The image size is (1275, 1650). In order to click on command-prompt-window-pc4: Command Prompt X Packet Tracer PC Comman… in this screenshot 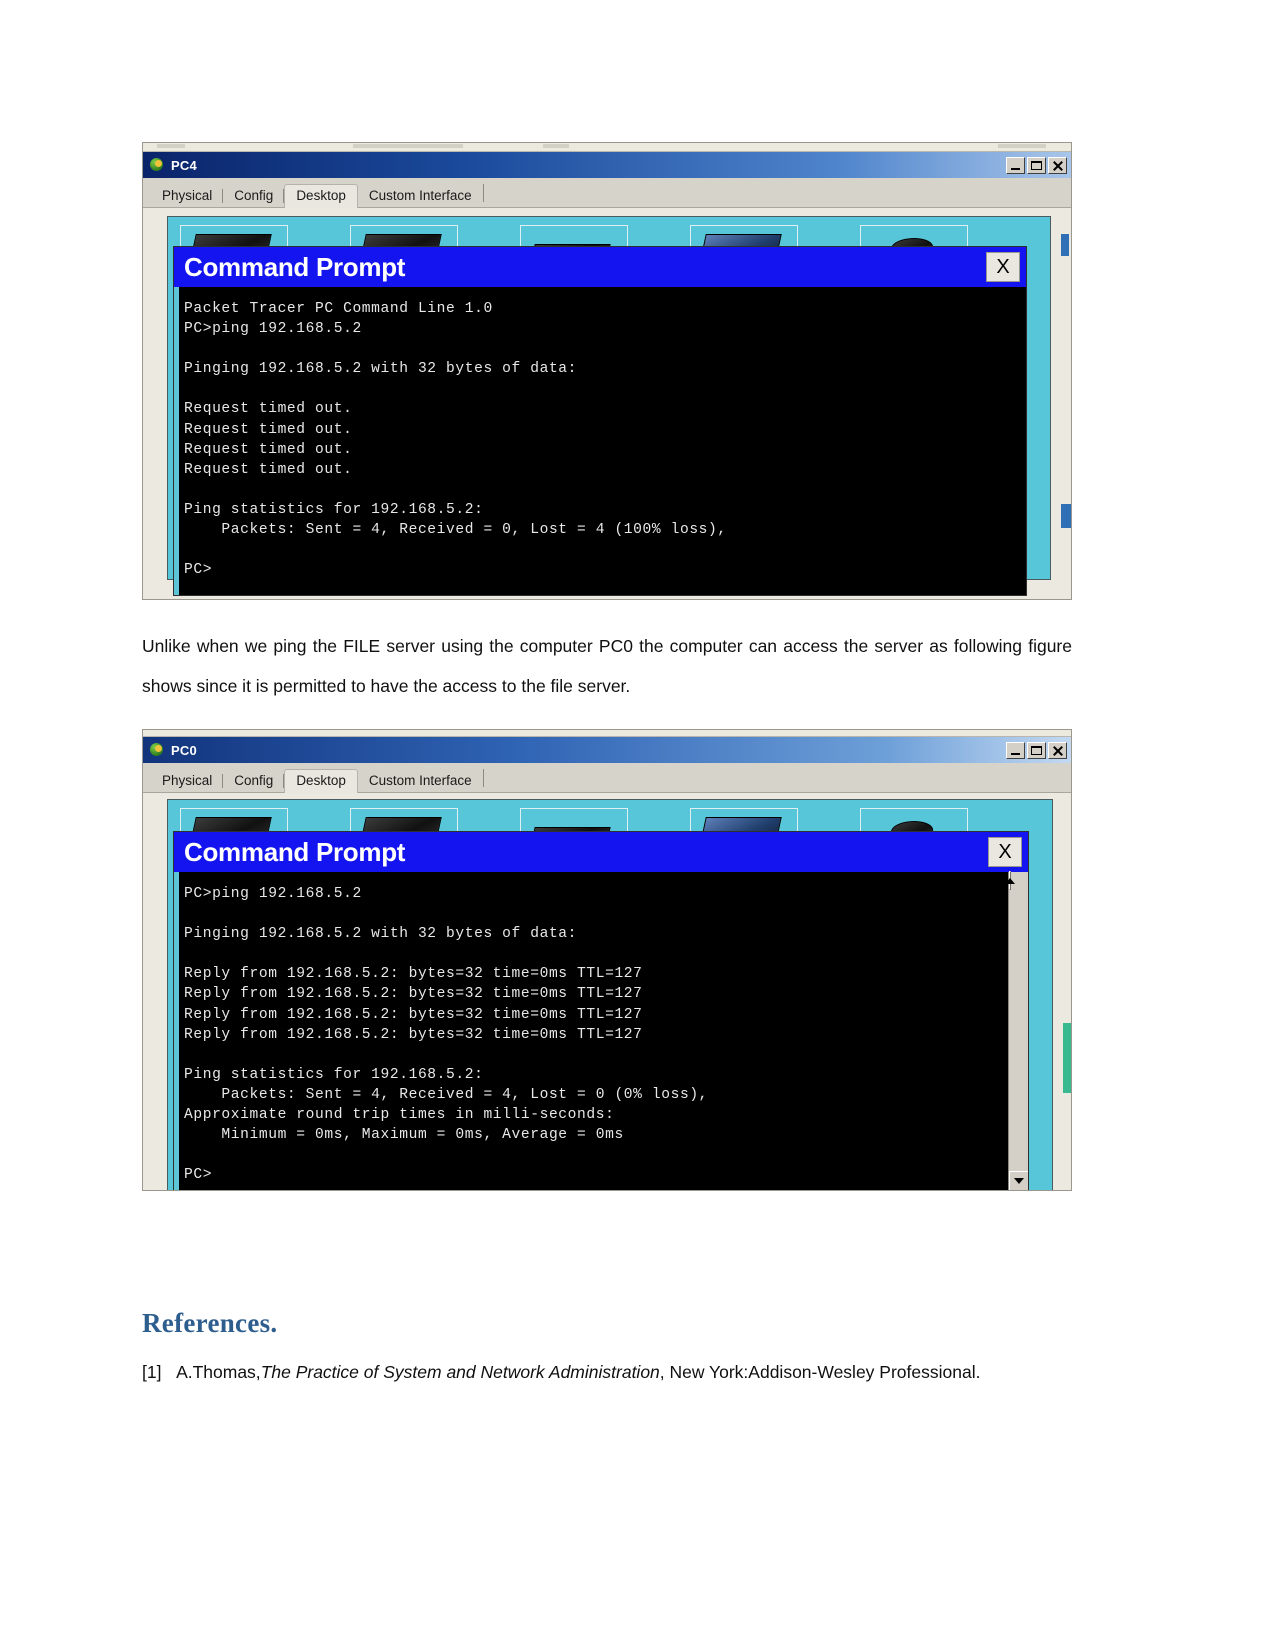, I will do `click(600, 421)`.